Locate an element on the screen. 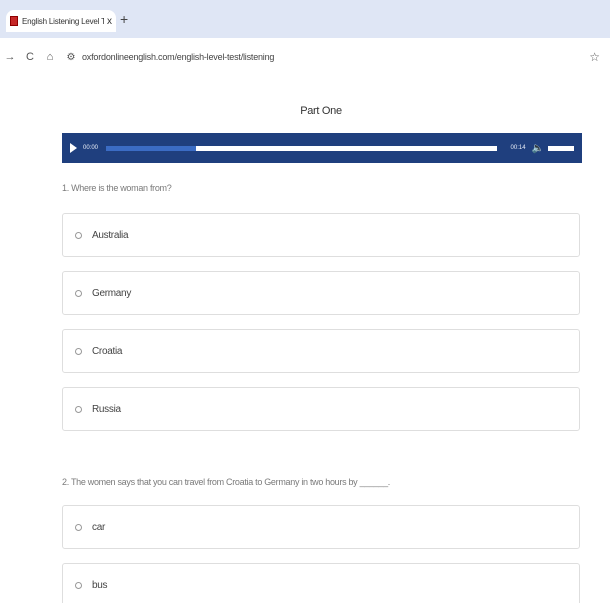  play-icon is located at coordinates (73, 148).